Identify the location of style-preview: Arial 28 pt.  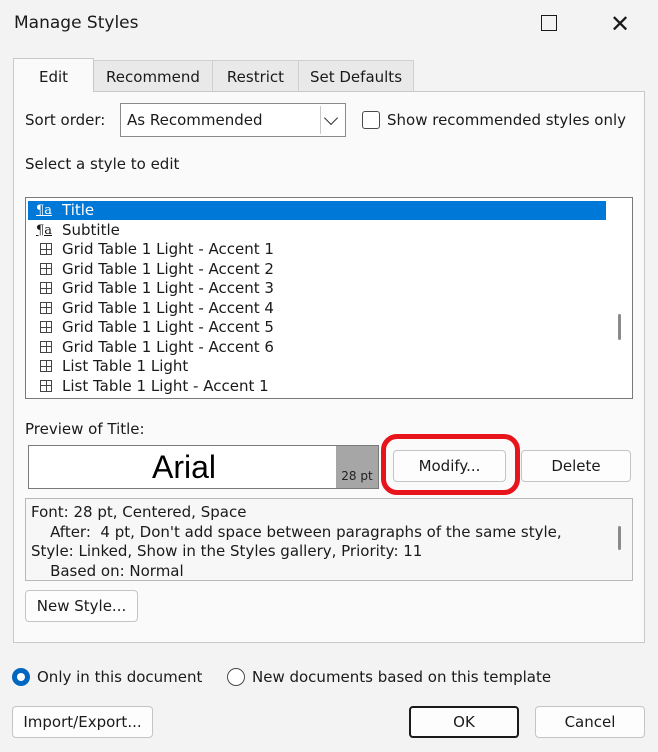
(203, 467).